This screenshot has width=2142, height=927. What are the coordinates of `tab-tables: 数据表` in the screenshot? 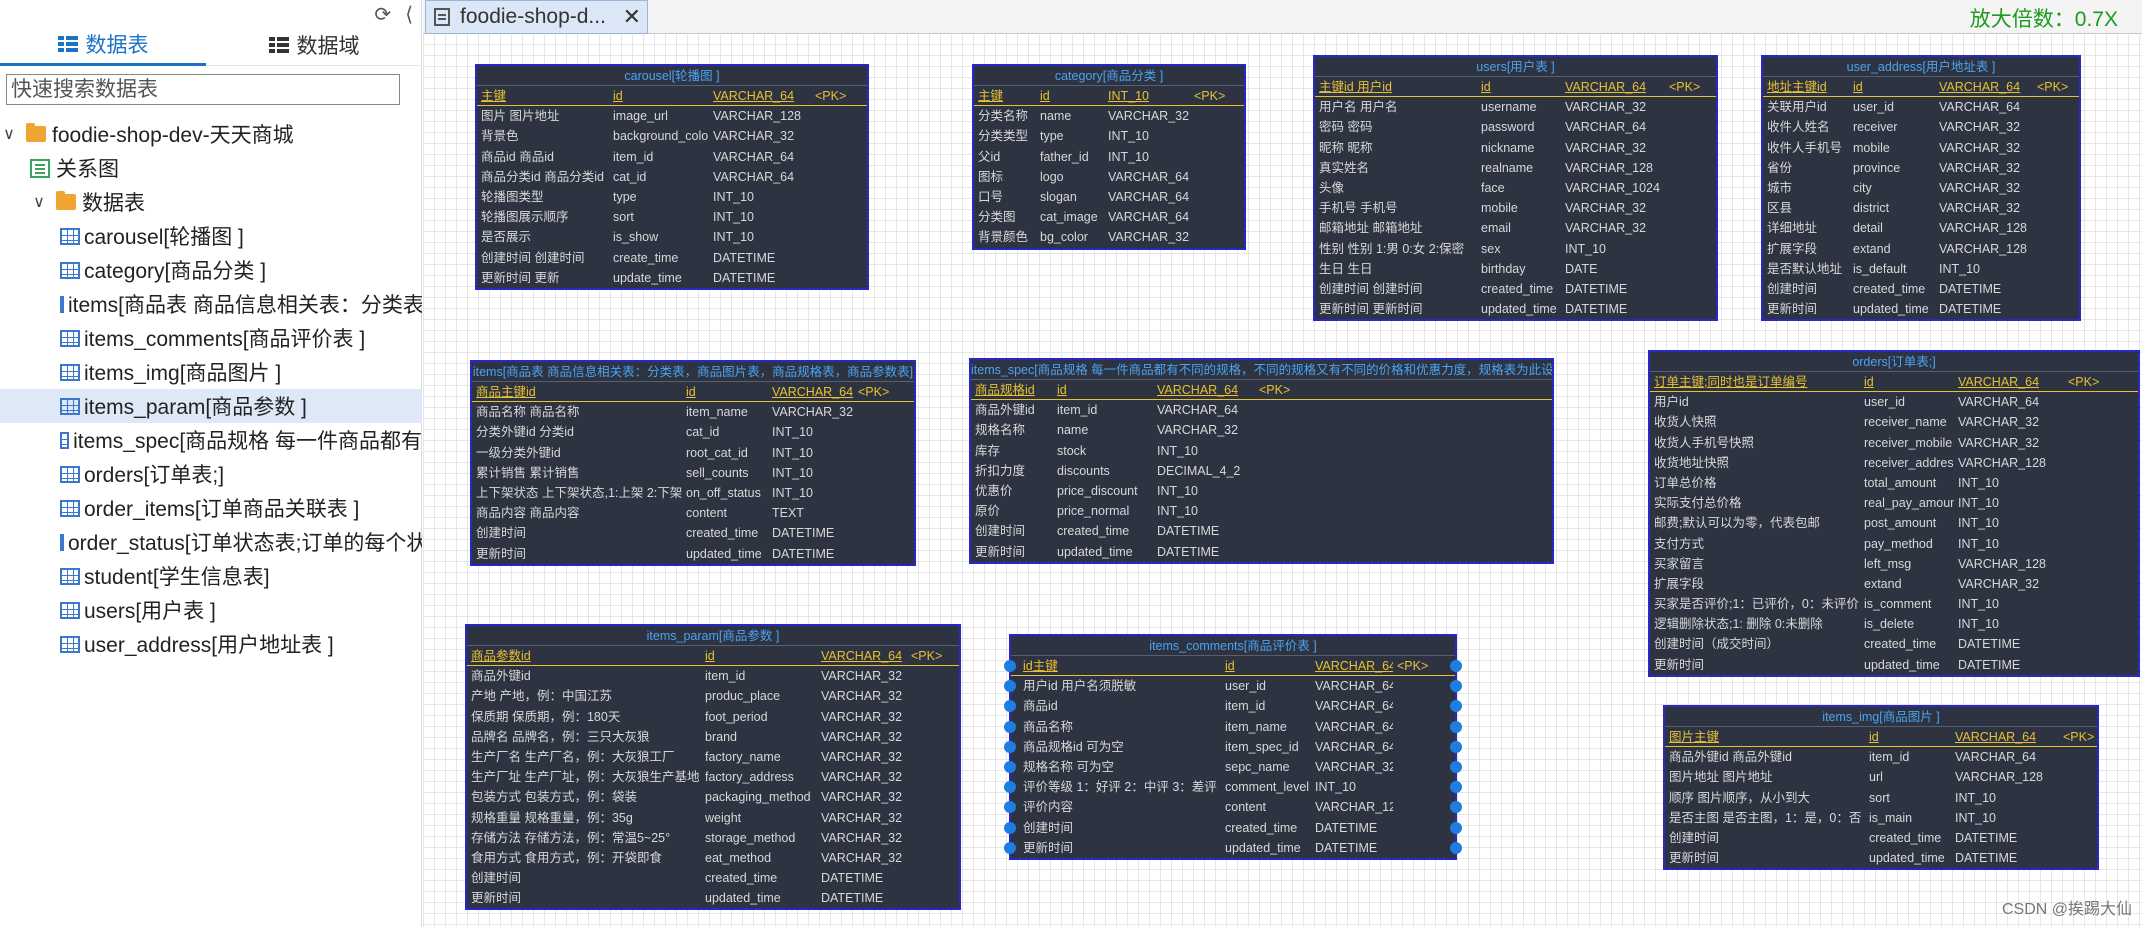 It's located at (103, 45).